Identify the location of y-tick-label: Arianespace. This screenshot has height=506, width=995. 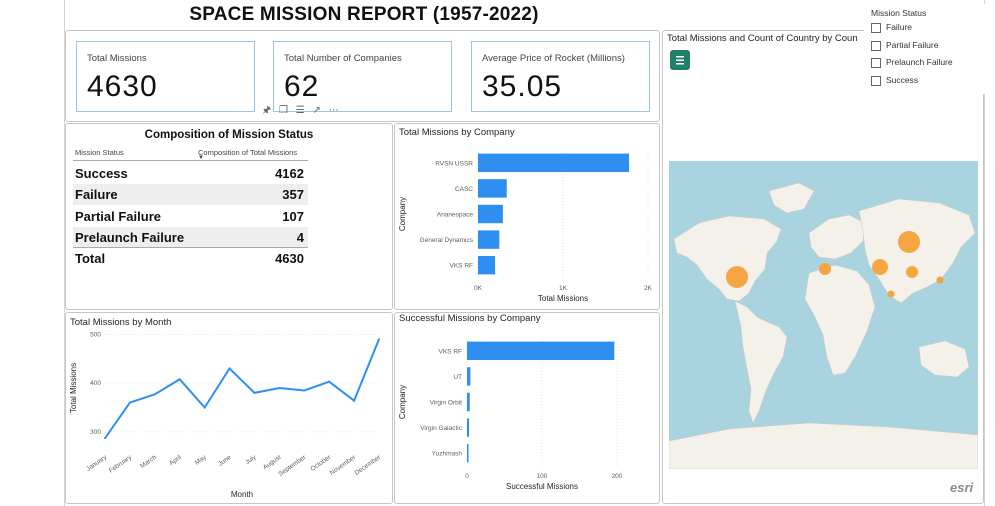
(455, 215).